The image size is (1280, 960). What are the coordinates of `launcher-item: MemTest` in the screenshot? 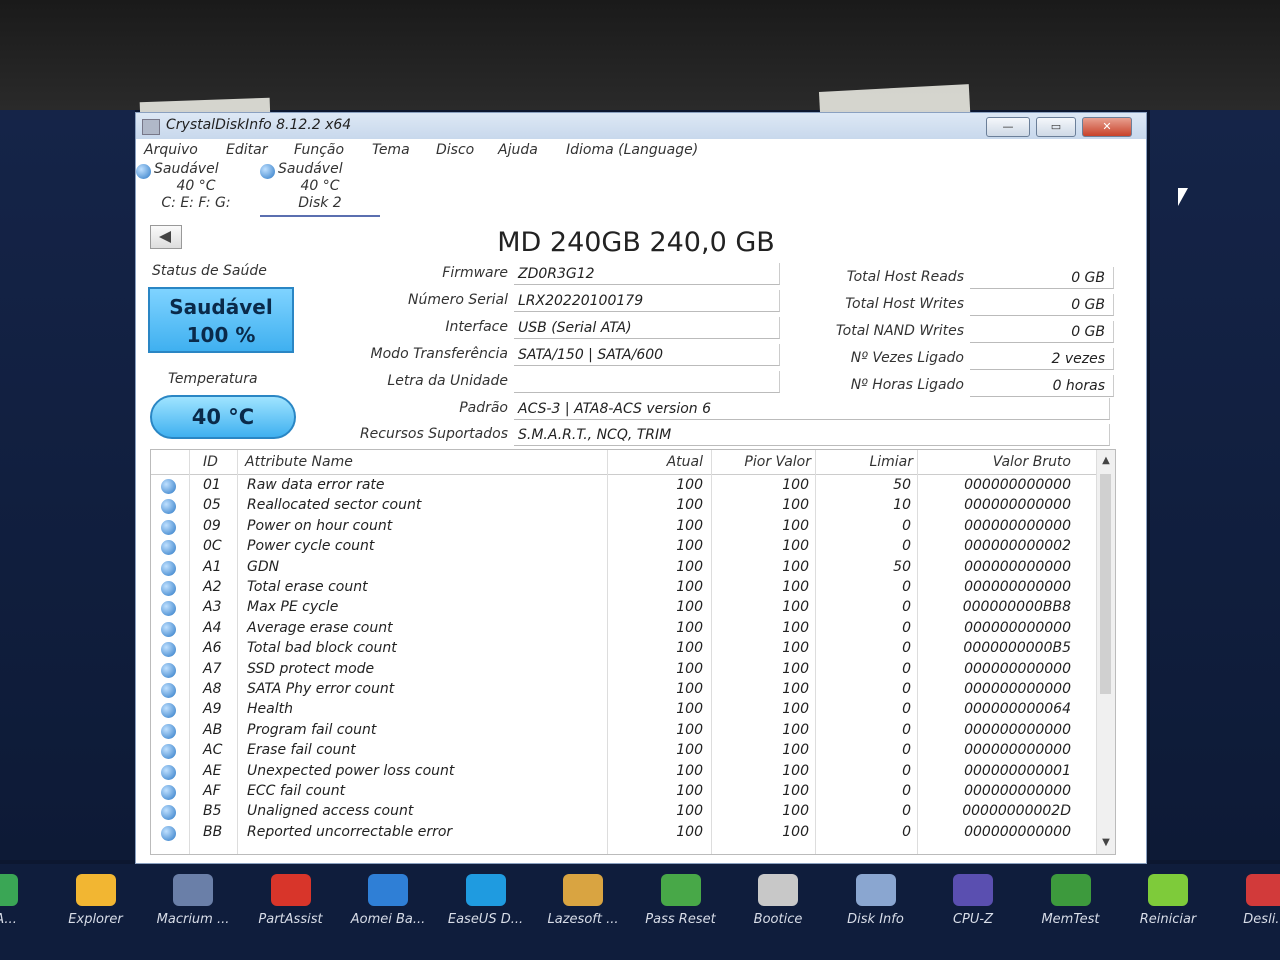 It's located at (1071, 900).